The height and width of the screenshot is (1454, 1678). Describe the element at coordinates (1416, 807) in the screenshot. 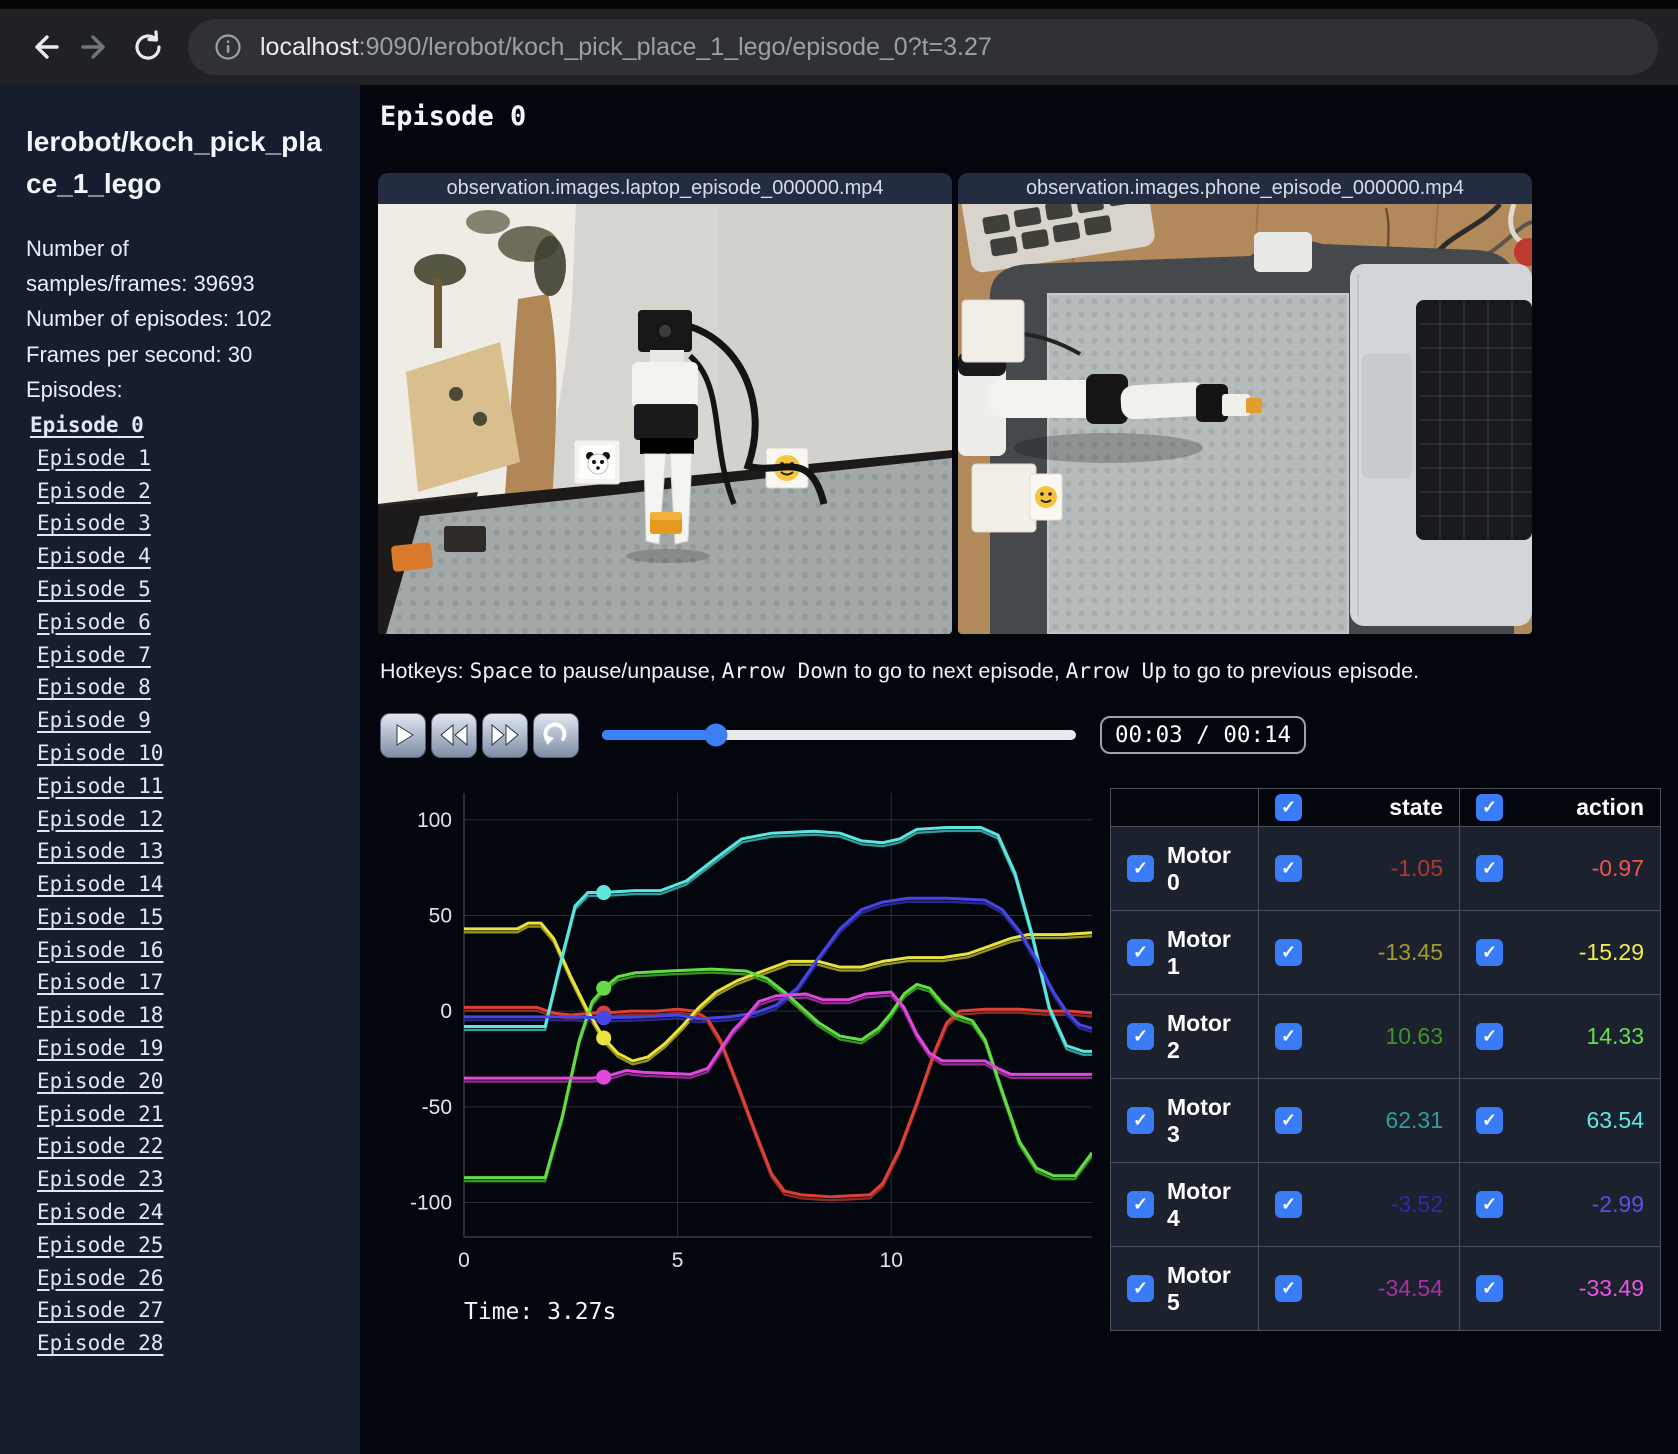

I see `state-column-label: state` at that location.